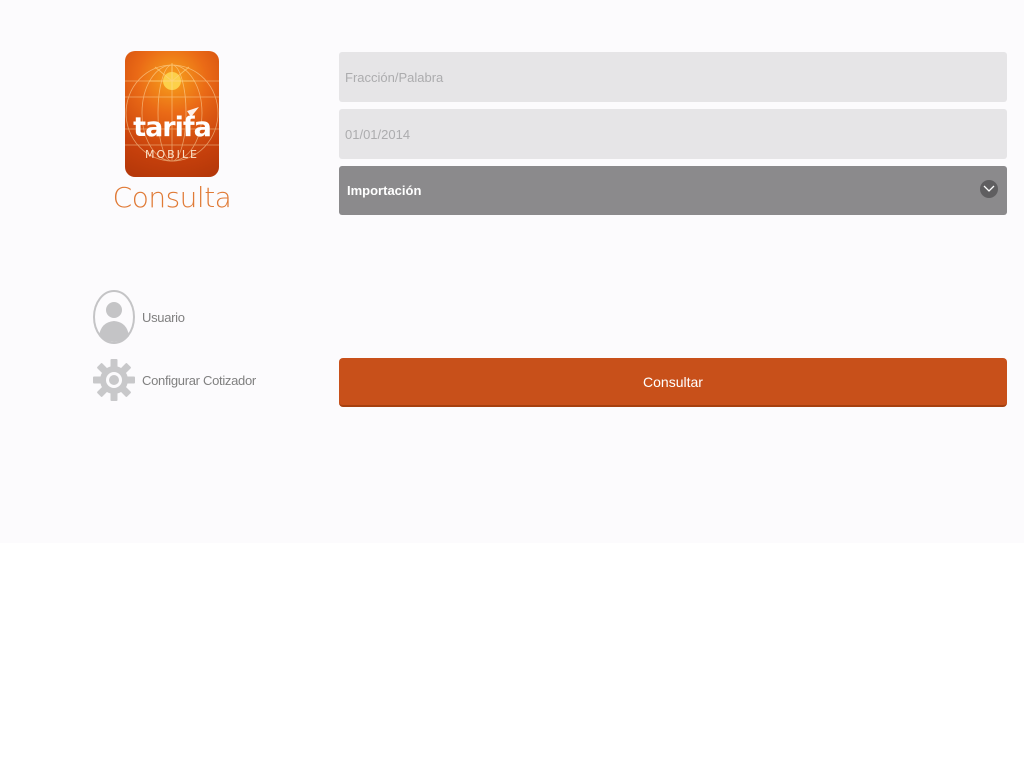 The height and width of the screenshot is (768, 1024). I want to click on sidebar-item-usuario: Usuario, so click(138, 317).